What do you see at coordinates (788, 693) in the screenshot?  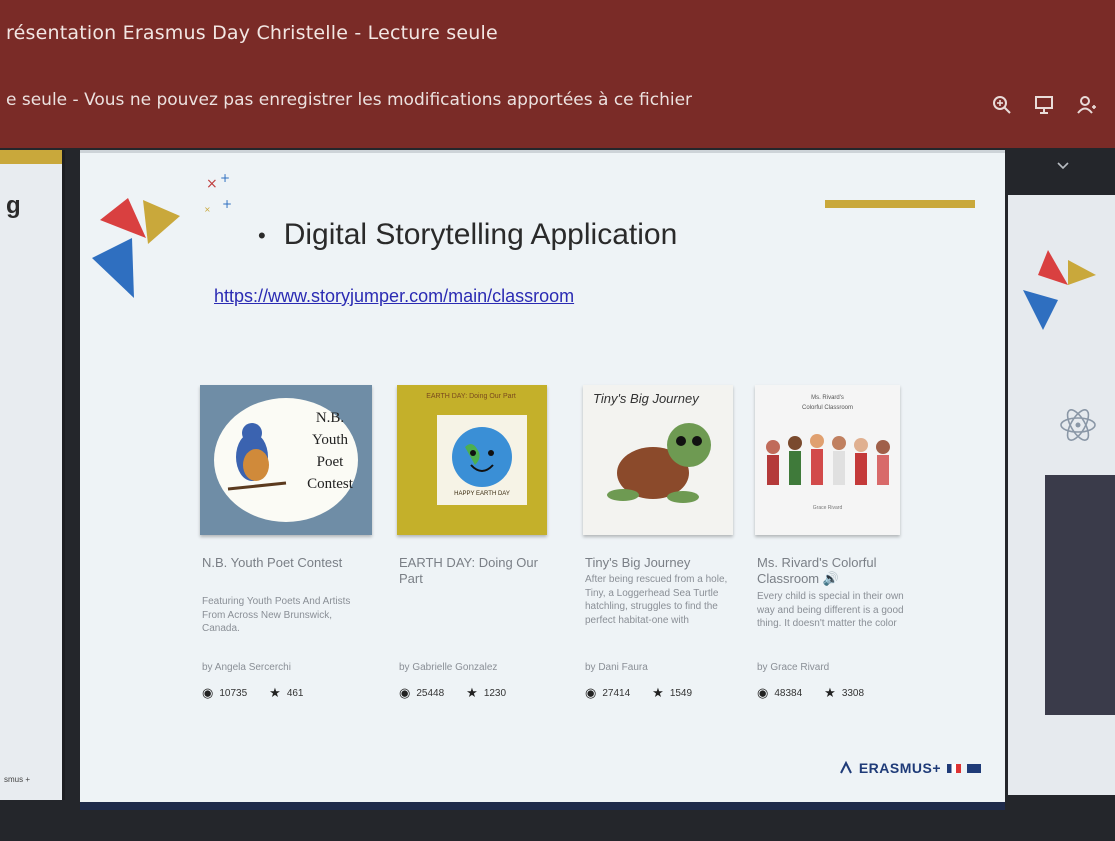 I see `view-count: 48384` at bounding box center [788, 693].